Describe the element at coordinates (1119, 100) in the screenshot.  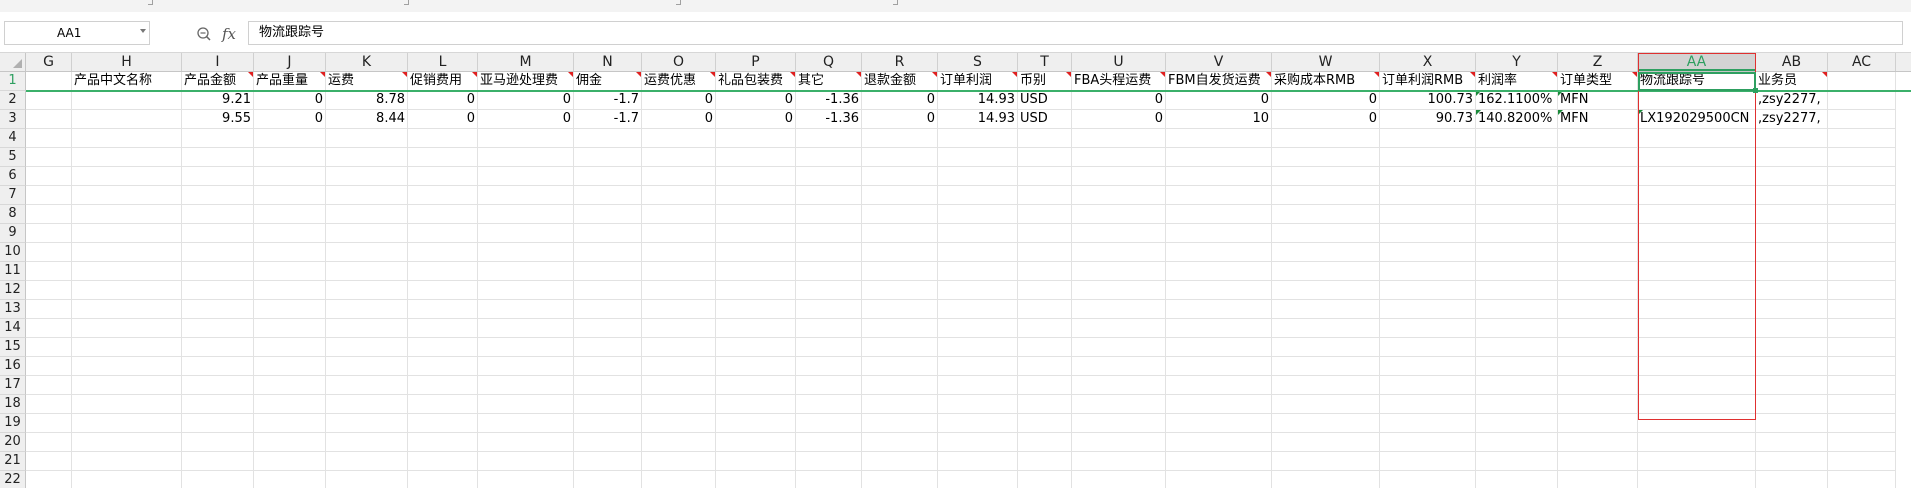
I see `cell-u2: 0` at that location.